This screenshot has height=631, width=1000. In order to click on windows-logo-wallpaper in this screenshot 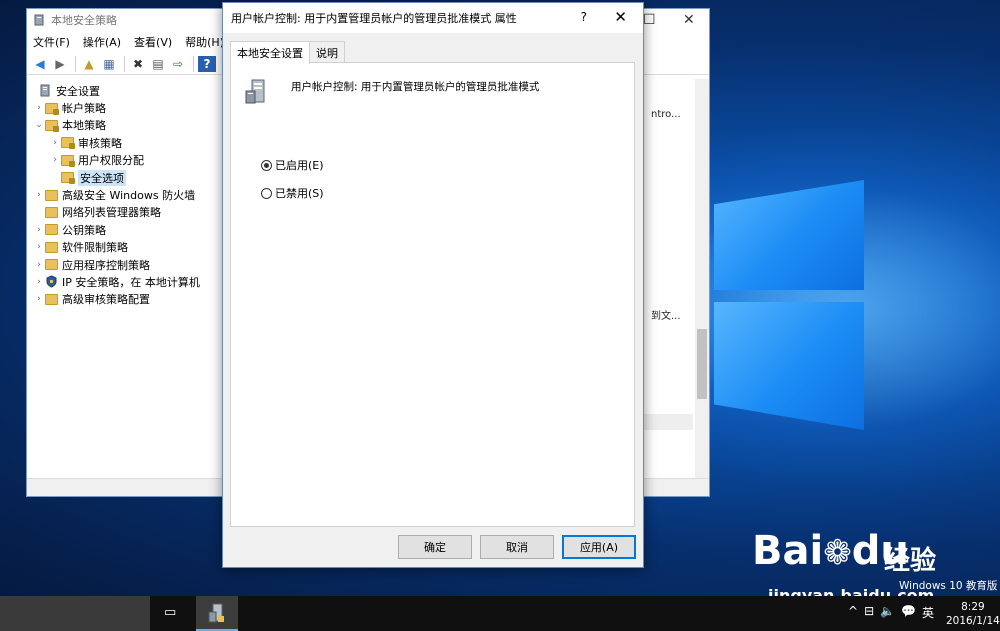, I will do `click(792, 295)`.